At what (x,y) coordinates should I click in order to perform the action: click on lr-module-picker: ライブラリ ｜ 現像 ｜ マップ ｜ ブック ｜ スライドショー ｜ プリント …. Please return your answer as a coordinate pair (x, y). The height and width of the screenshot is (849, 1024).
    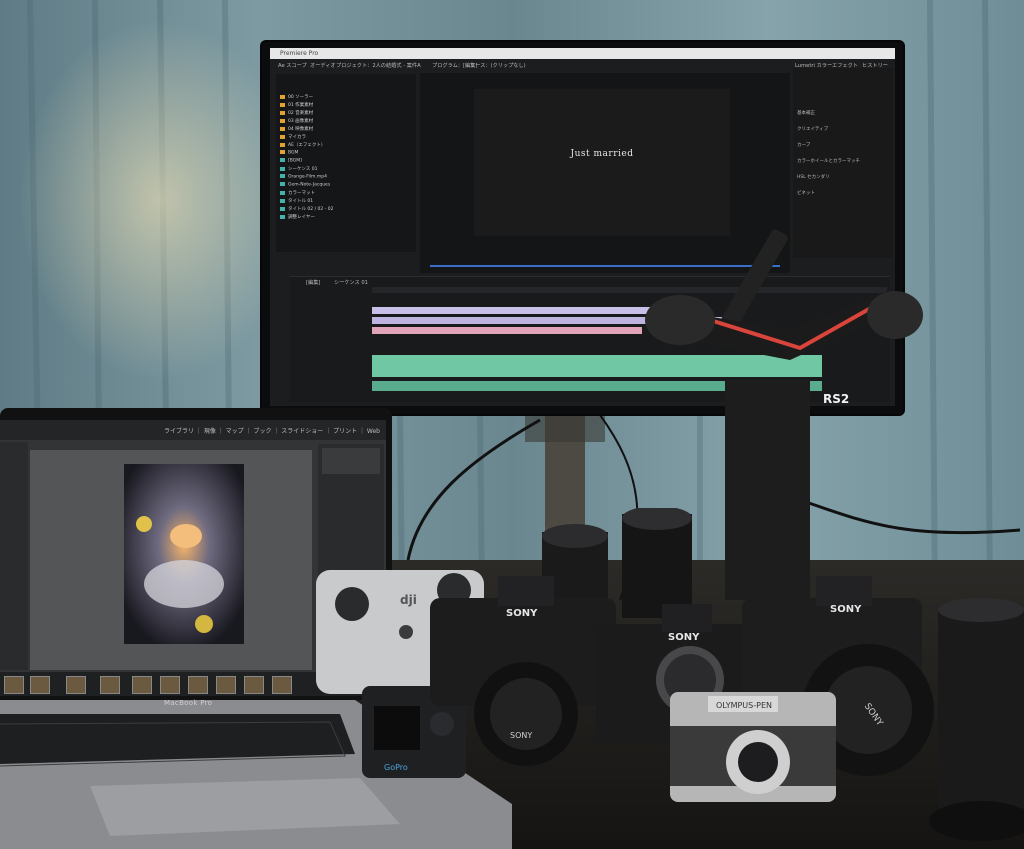
    Looking at the image, I should click on (272, 430).